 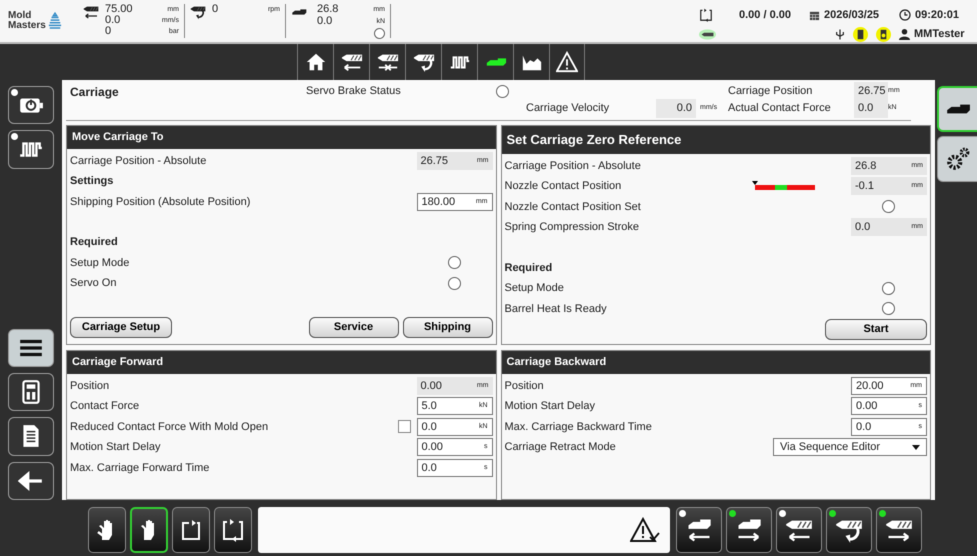 What do you see at coordinates (573, 207) in the screenshot?
I see `field-label: Nozzle Contact Position Set` at bounding box center [573, 207].